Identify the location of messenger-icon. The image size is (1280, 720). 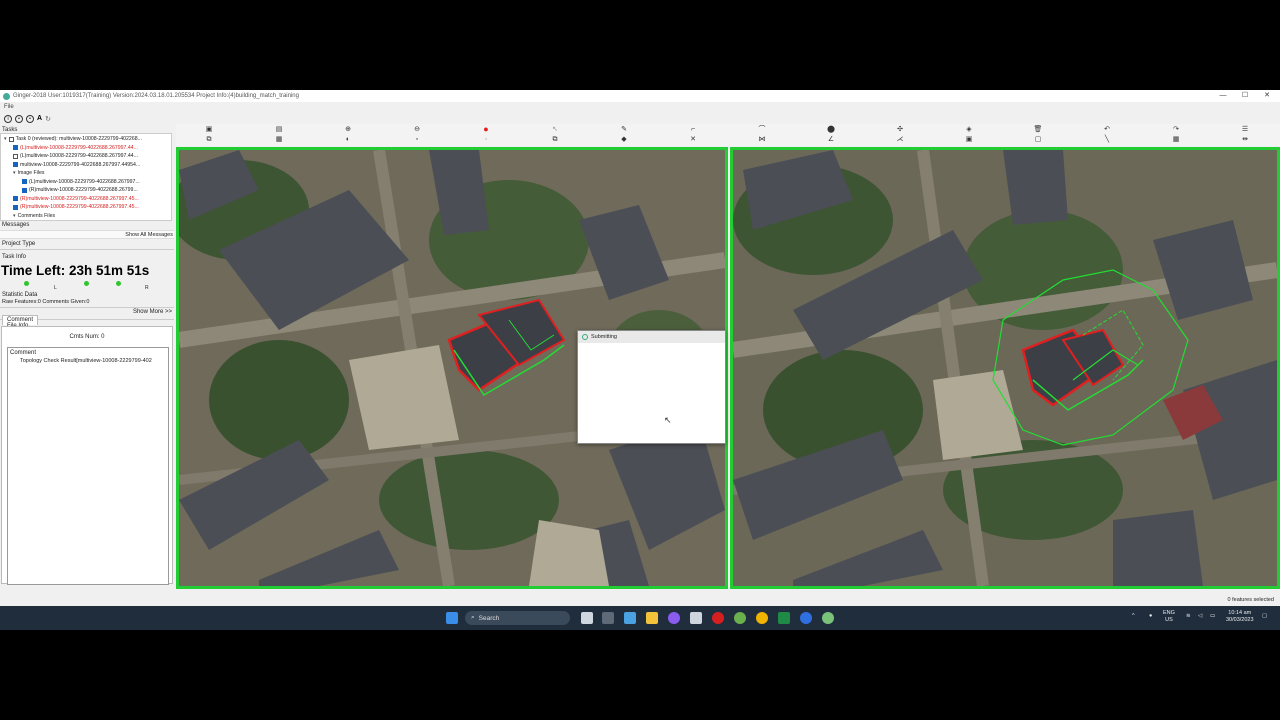
(674, 618).